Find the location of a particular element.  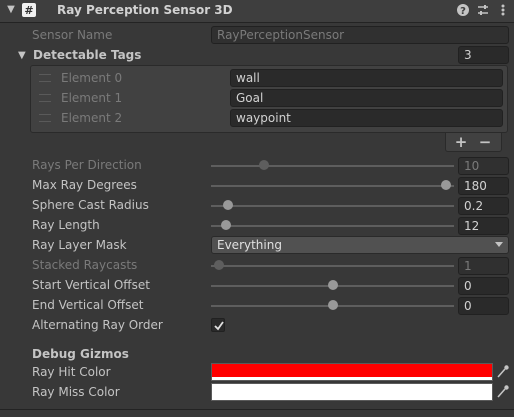

tag-element-field: Goal is located at coordinates (366, 98).